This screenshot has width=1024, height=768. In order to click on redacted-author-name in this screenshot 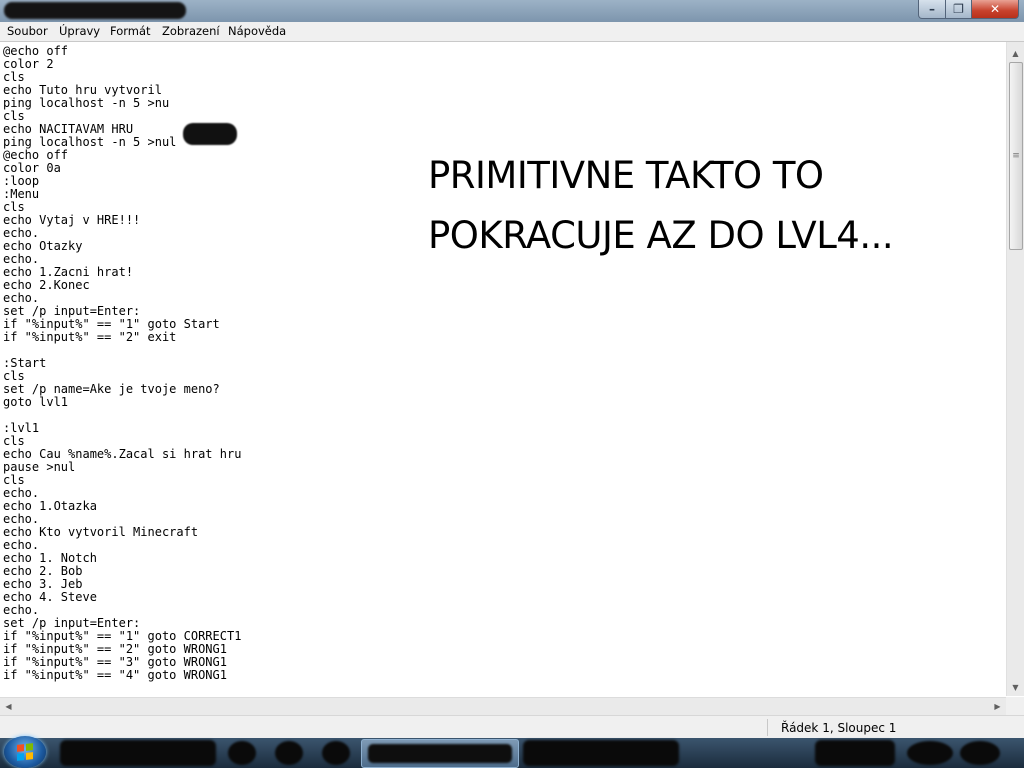, I will do `click(210, 134)`.